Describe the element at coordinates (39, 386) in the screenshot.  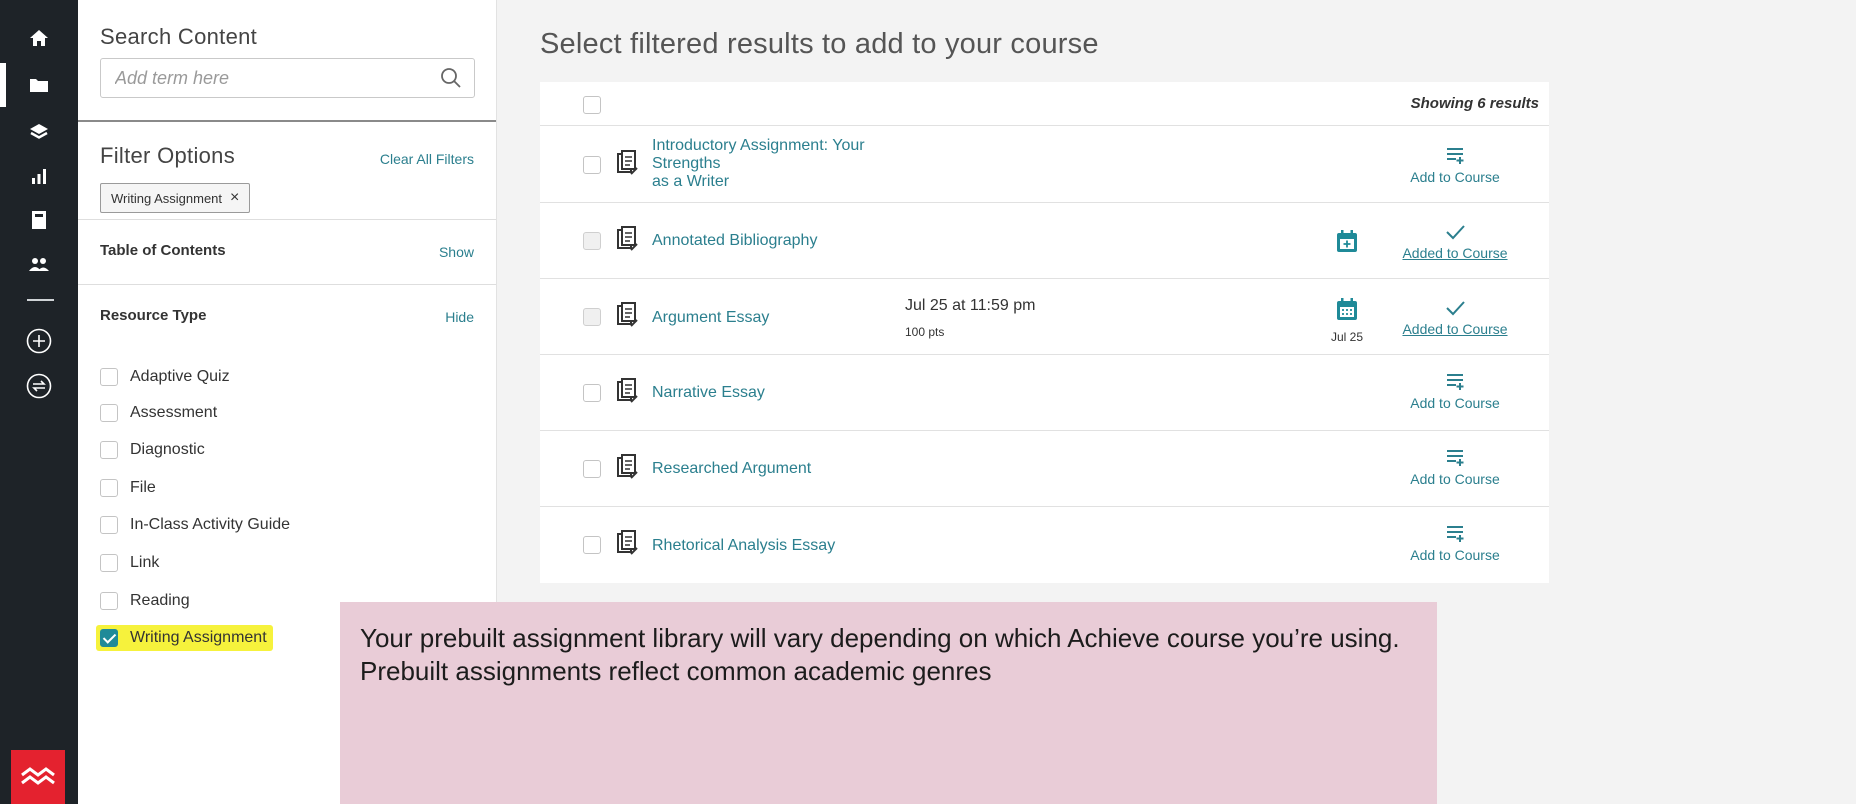
I see `swap-circle-icon` at that location.